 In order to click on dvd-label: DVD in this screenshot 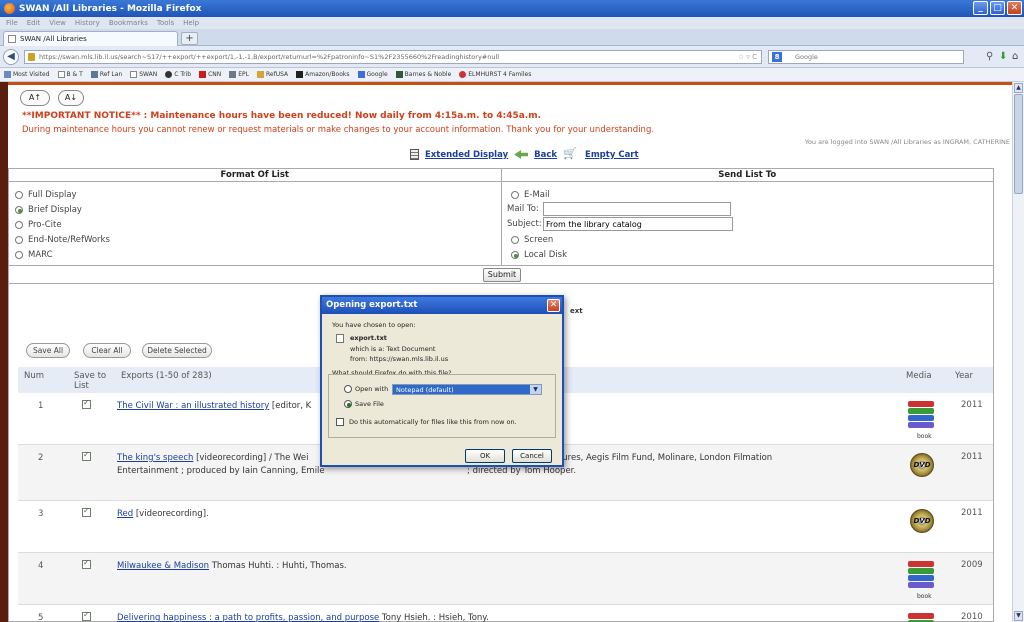, I will do `click(922, 465)`.